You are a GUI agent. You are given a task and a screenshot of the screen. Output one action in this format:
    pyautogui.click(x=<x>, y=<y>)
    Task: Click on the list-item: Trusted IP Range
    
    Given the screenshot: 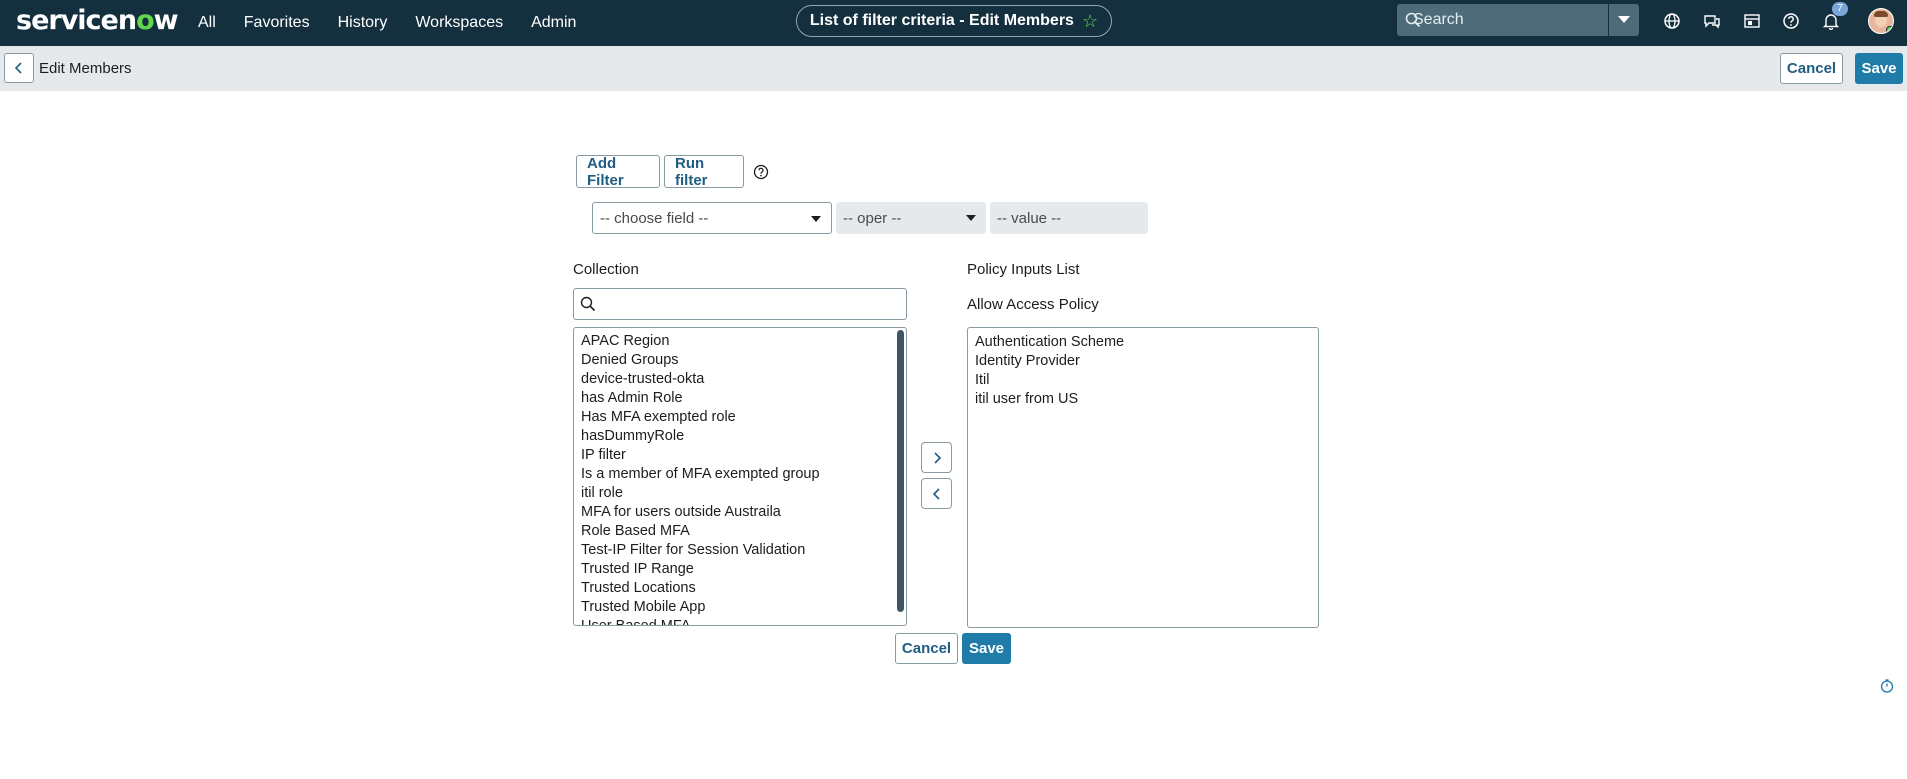 What is the action you would take?
    pyautogui.click(x=740, y=569)
    